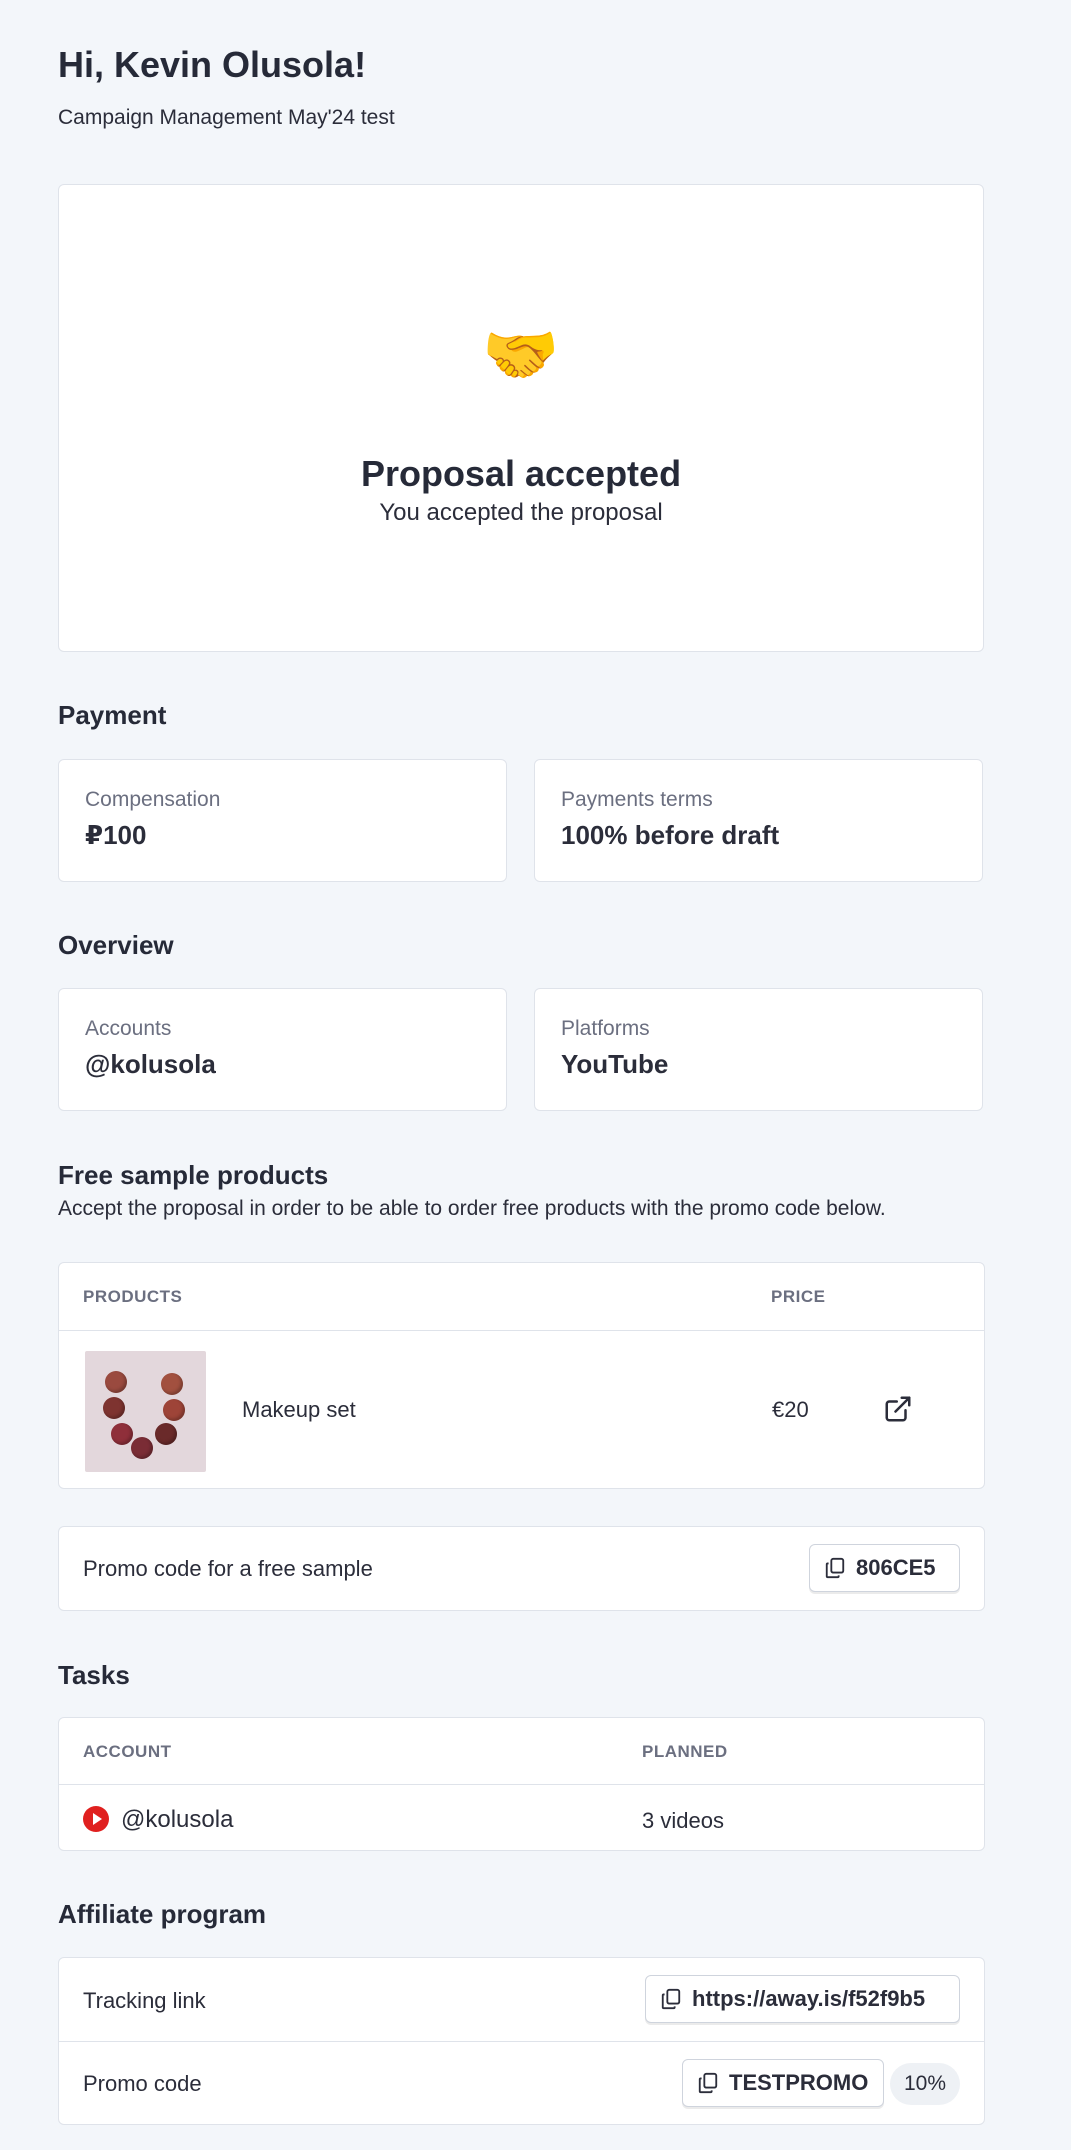  I want to click on copy-tracking-link-button: https://away.is/f52f9b5, so click(802, 1999).